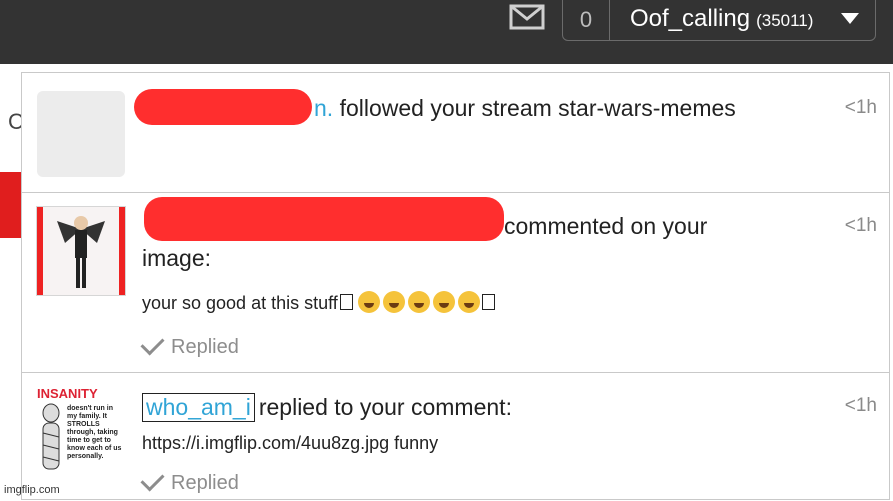  I want to click on chevron-down-icon, so click(850, 18).